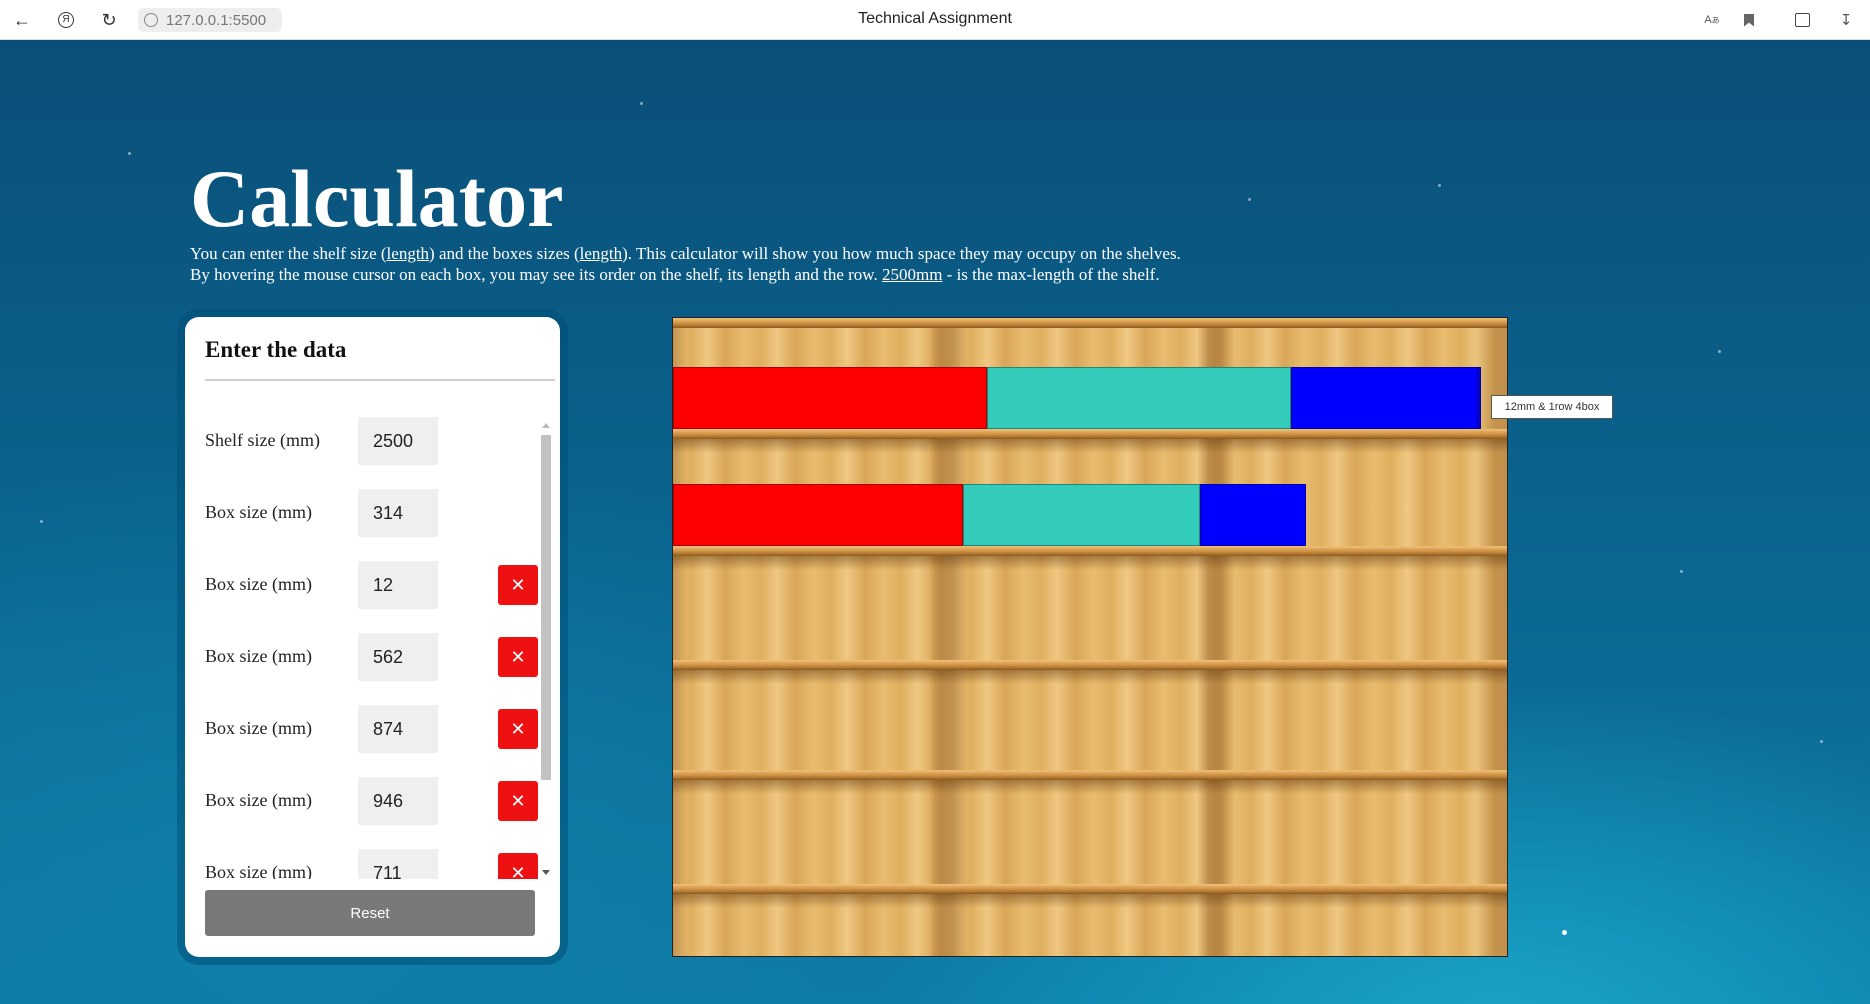 This screenshot has height=1004, width=1870. I want to click on shelf-size-row: Shelf size (mm), so click(365, 441).